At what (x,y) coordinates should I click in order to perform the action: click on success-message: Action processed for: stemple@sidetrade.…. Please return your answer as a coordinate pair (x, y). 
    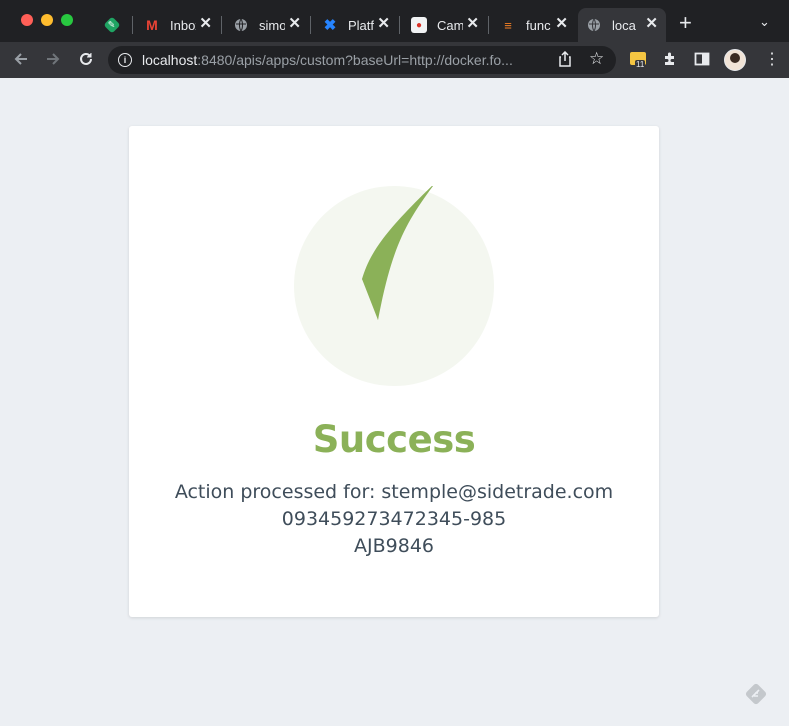
    Looking at the image, I should click on (394, 519).